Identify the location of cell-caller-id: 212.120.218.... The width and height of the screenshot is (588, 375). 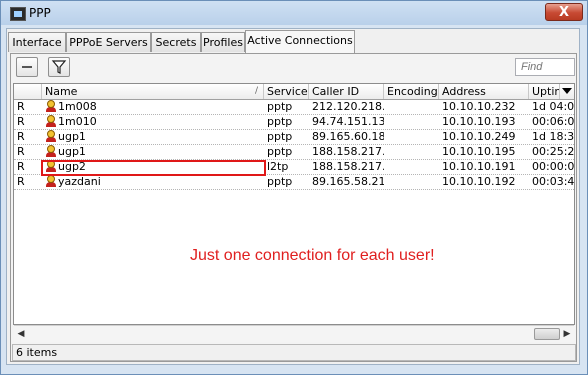
(348, 106).